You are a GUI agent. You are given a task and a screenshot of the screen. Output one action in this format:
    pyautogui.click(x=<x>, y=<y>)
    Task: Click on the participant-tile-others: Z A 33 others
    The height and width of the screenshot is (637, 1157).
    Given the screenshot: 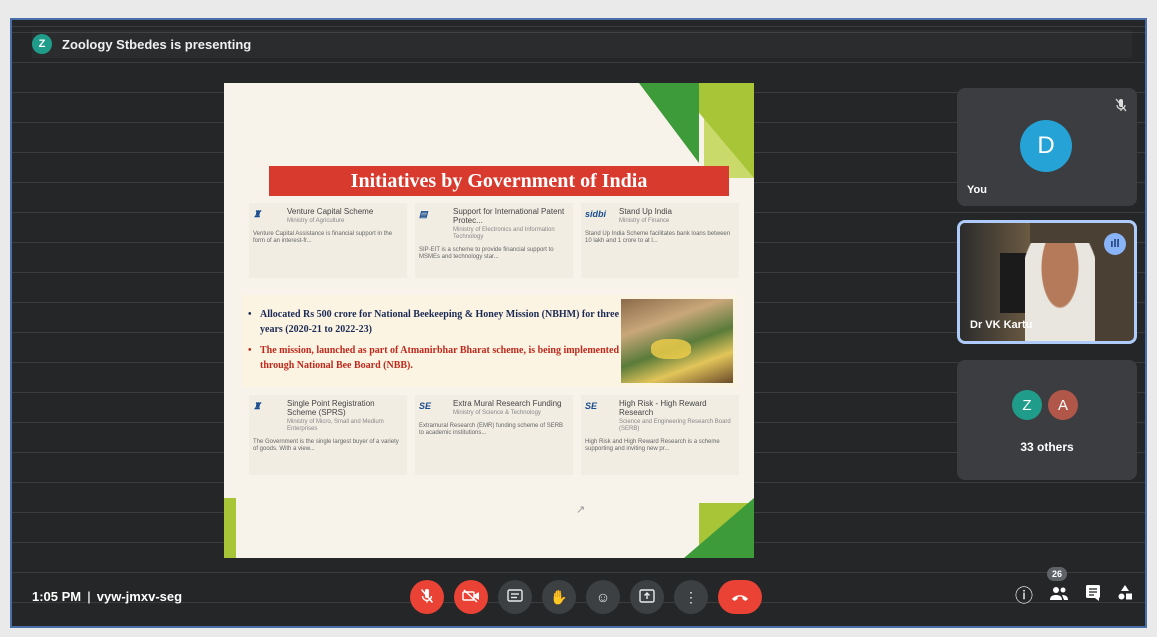 What is the action you would take?
    pyautogui.click(x=1047, y=420)
    